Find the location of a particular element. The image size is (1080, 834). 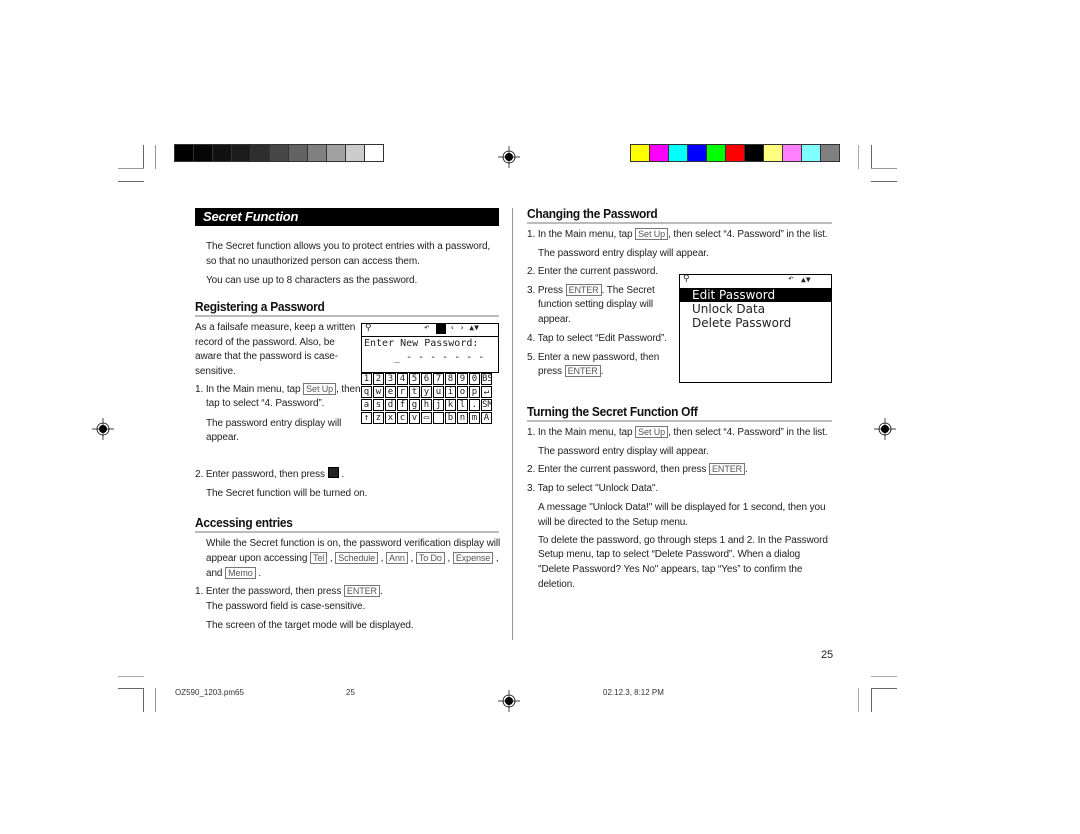

keyboard-key: 3 is located at coordinates (390, 379).